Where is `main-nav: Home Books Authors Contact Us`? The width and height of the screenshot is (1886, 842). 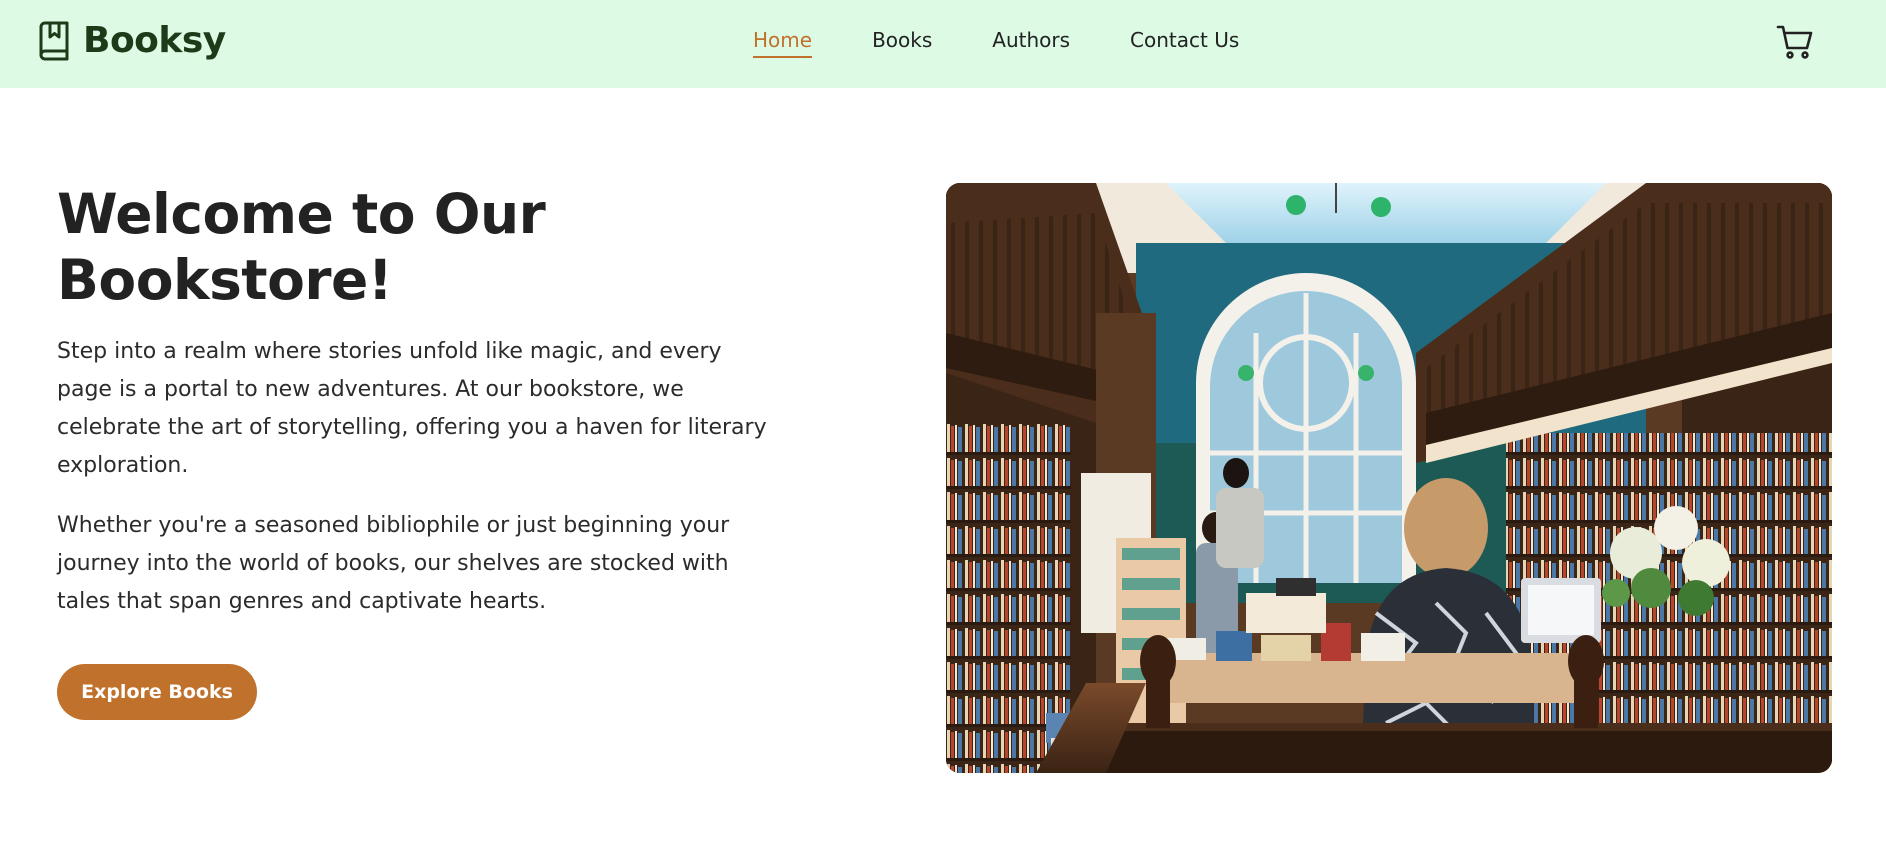 main-nav: Home Books Authors Contact Us is located at coordinates (996, 43).